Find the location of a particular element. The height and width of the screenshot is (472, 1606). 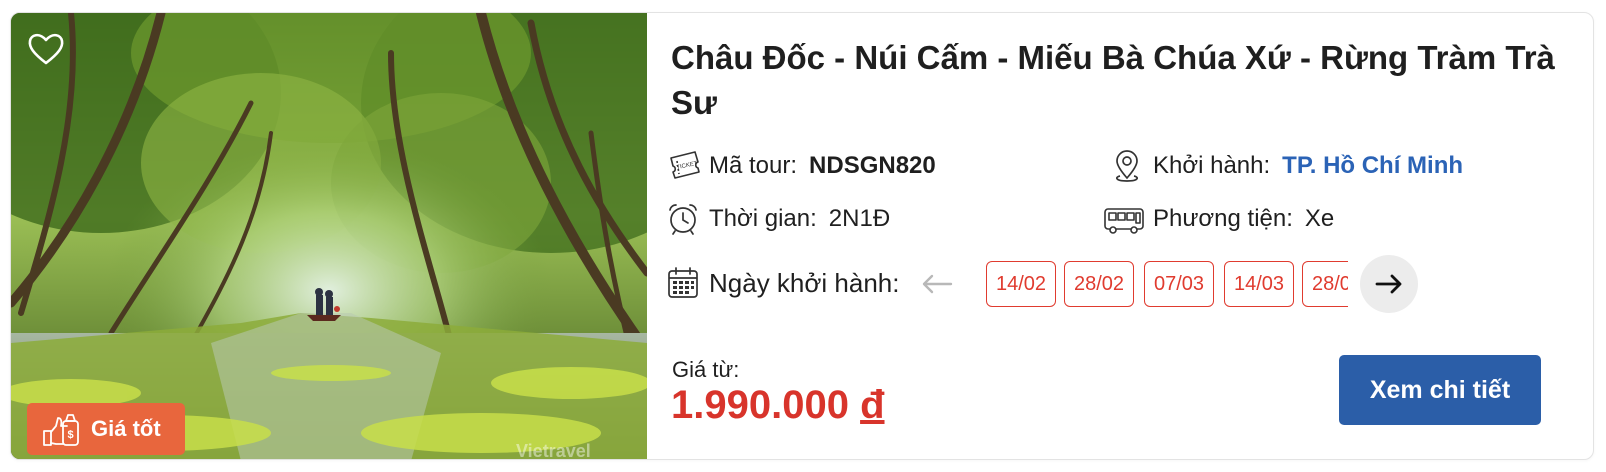

ticket-icon: TICKET is located at coordinates (685, 165).